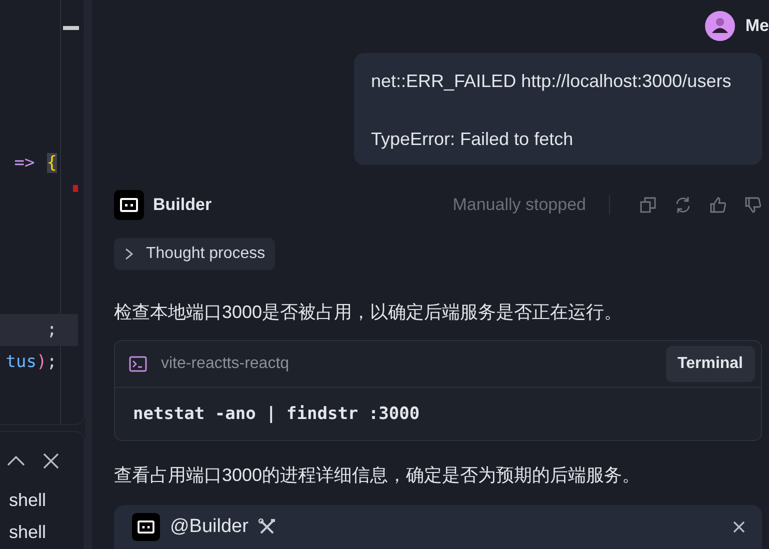  Describe the element at coordinates (129, 254) in the screenshot. I see `chevron-icon` at that location.